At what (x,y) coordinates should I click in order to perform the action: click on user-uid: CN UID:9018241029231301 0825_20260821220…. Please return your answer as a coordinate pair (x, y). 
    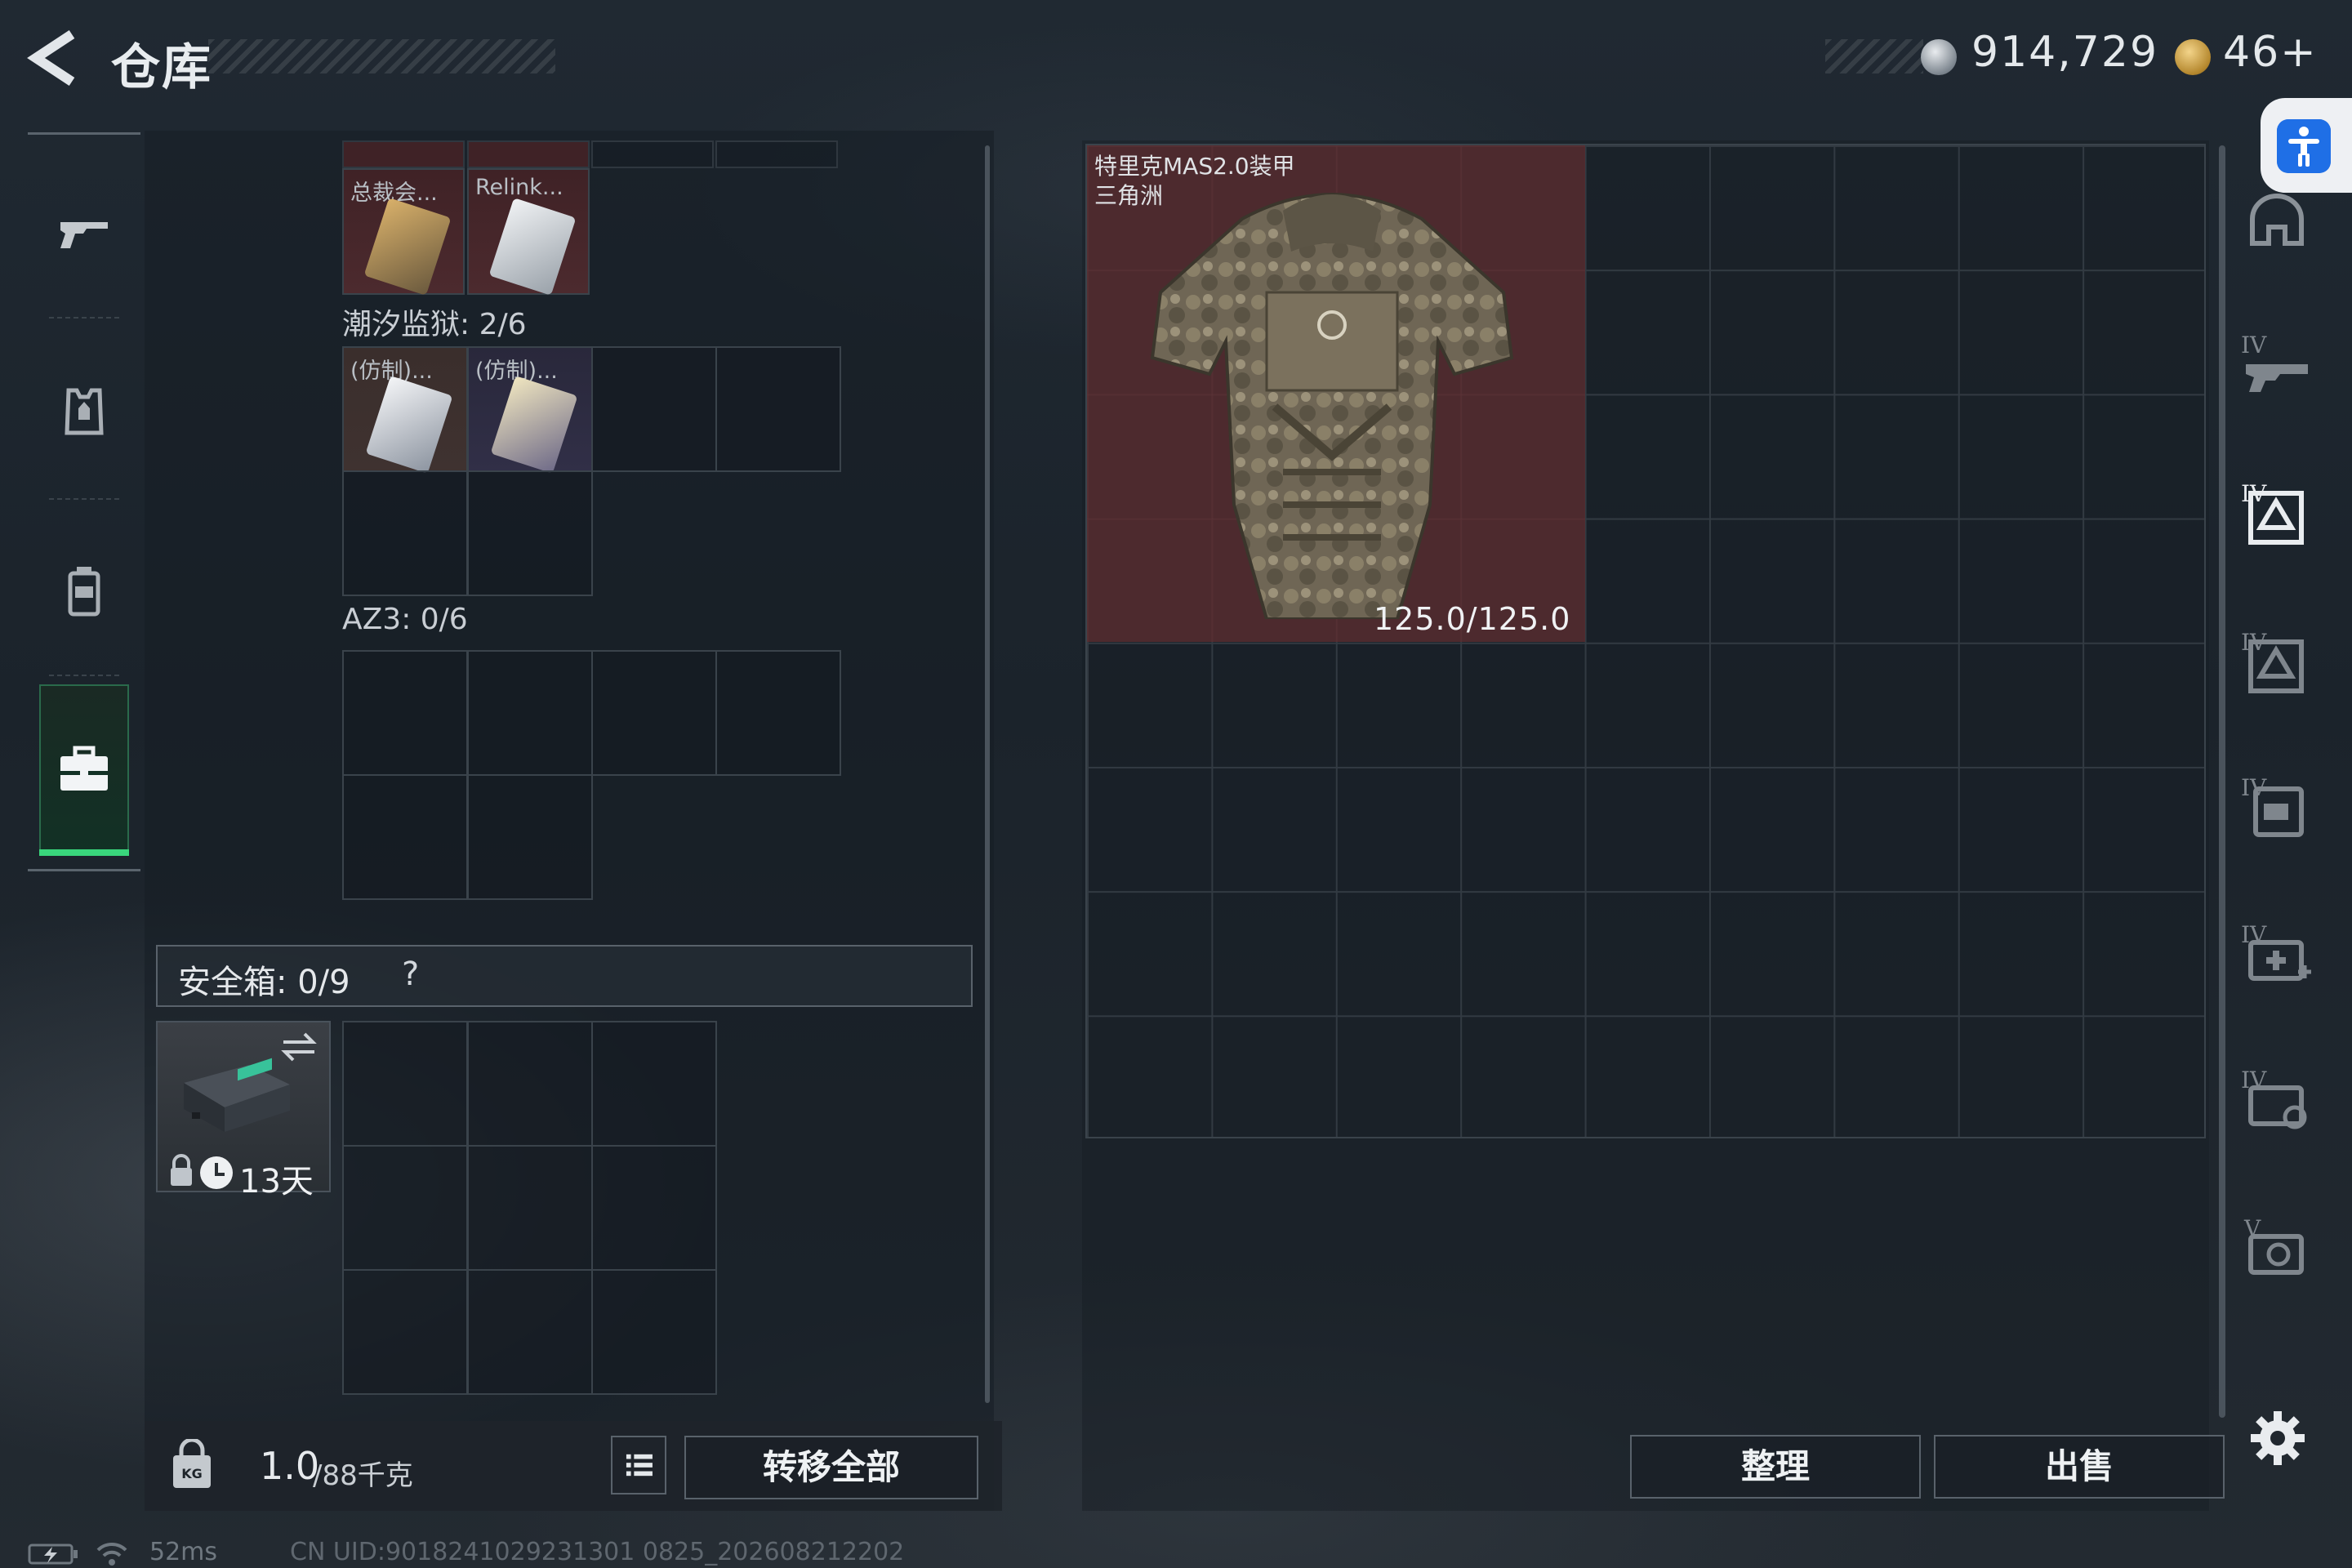
    Looking at the image, I should click on (597, 1552).